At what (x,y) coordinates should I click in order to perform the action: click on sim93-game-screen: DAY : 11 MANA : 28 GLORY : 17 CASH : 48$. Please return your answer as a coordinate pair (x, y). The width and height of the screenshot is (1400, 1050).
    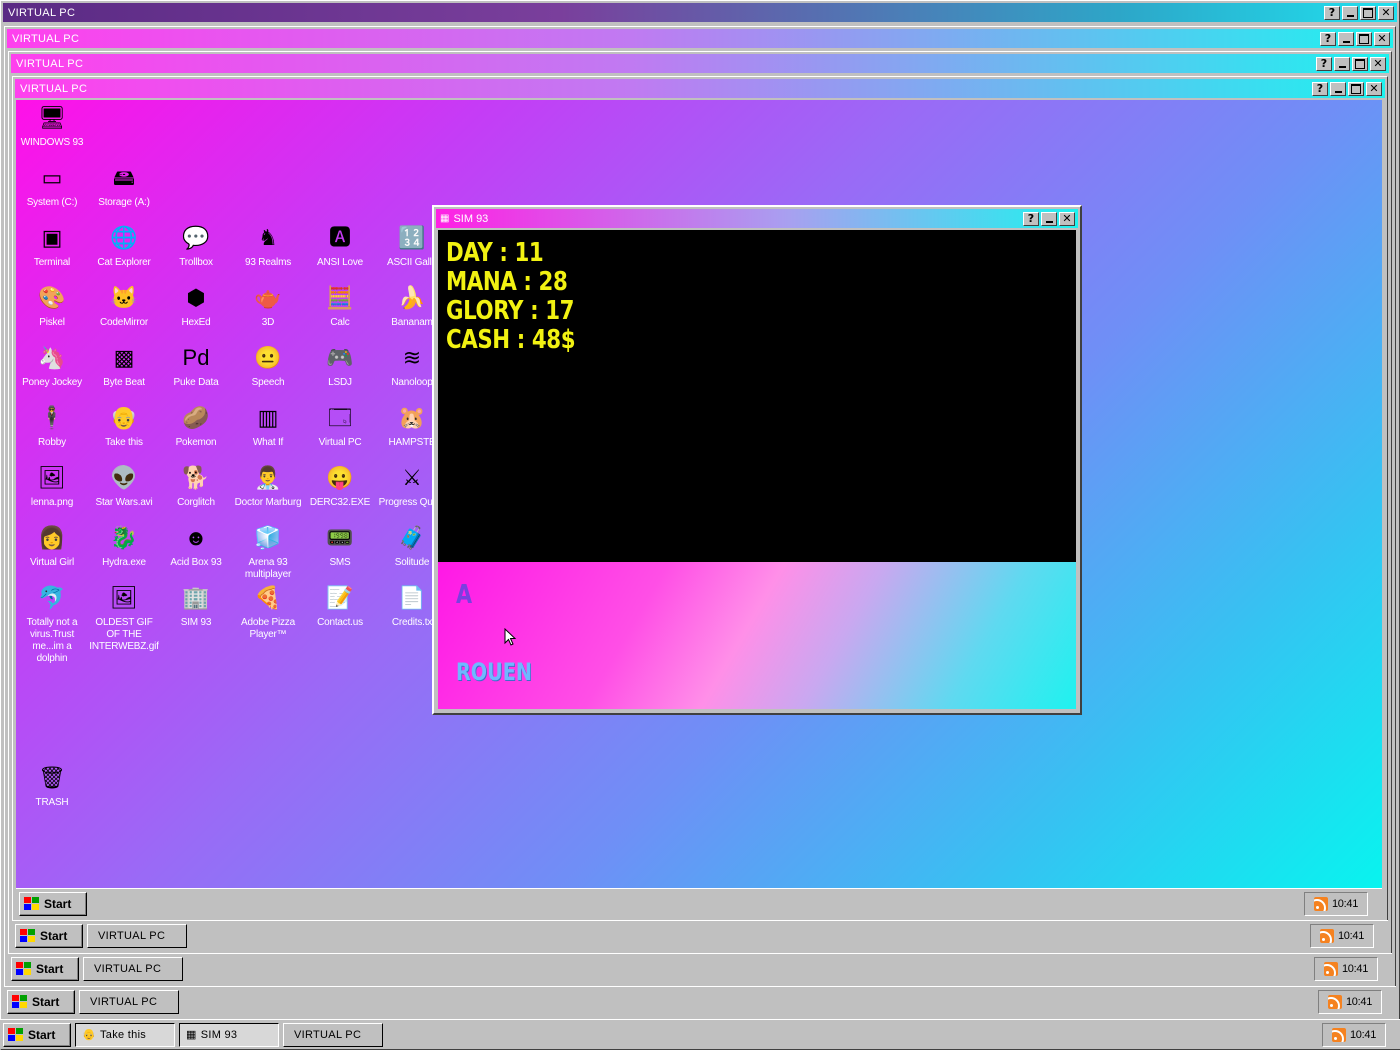
    Looking at the image, I should click on (757, 396).